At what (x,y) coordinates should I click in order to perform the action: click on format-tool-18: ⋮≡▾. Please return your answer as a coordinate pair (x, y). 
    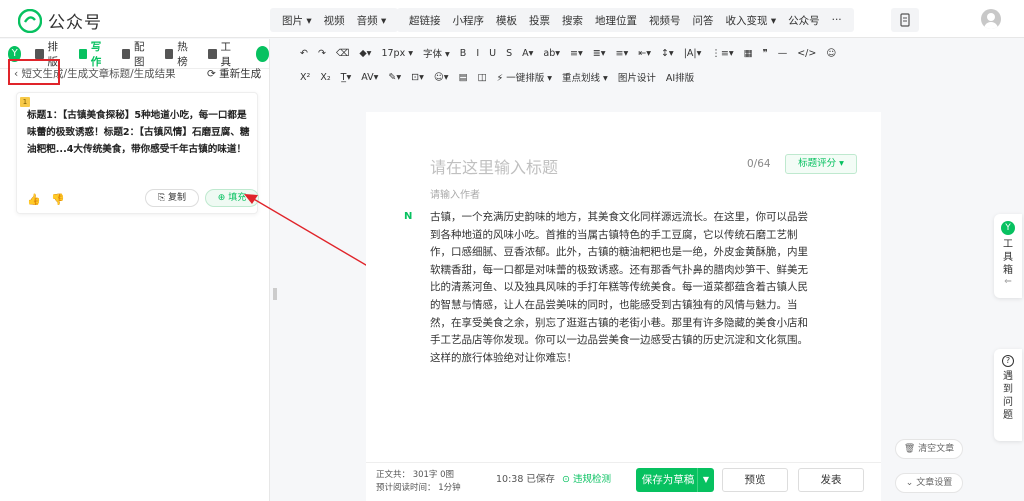
    Looking at the image, I should click on (722, 53).